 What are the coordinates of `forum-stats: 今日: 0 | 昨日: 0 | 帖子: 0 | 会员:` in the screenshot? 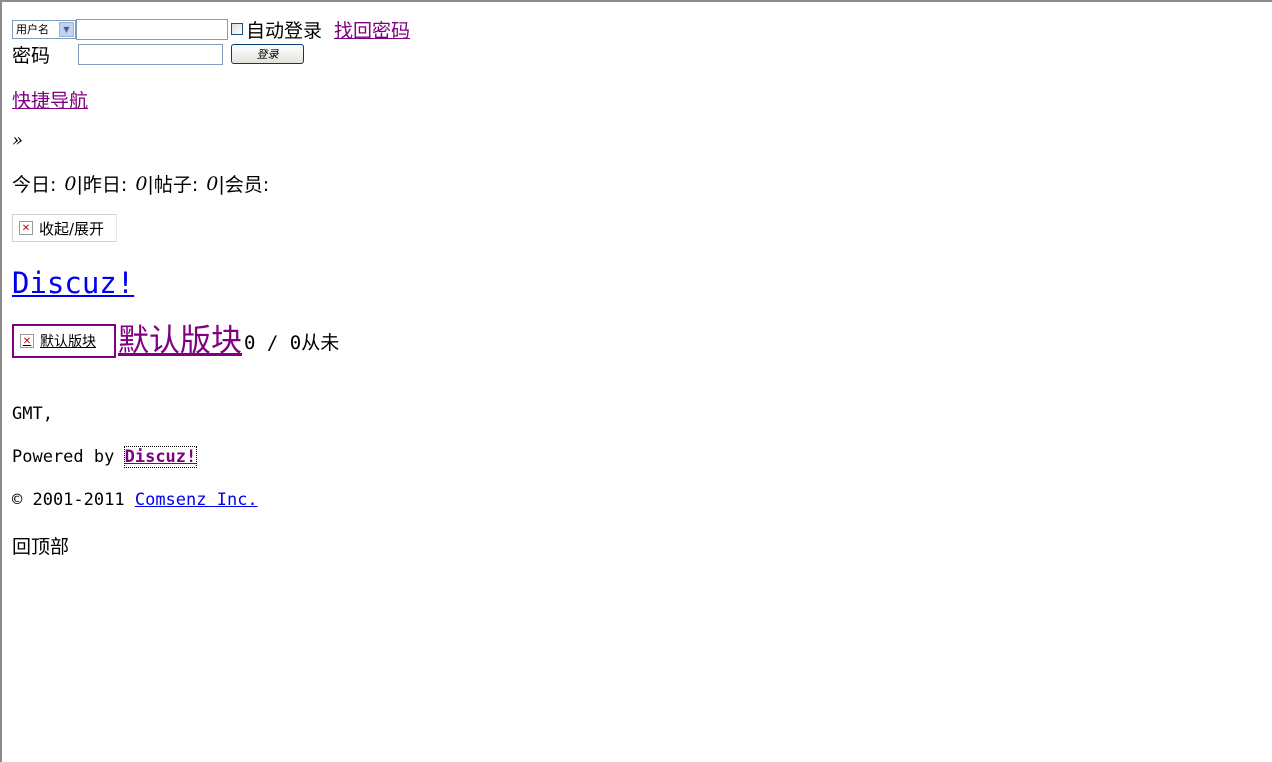 It's located at (140, 183).